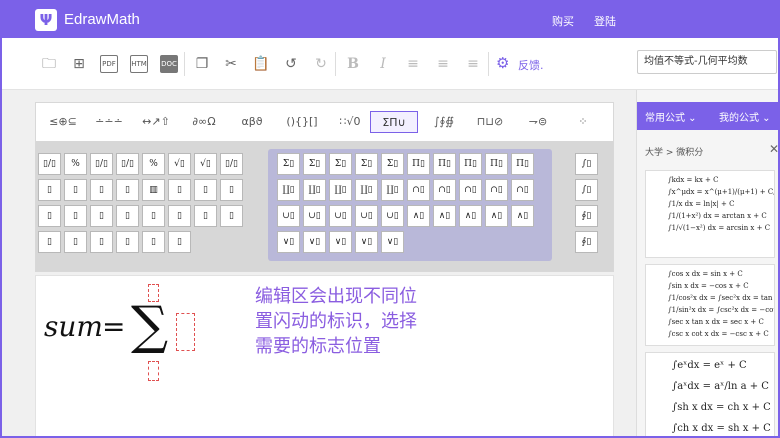 The image size is (780, 438). What do you see at coordinates (350, 122) in the screenshot?
I see `palette-tab-fractions: ∷√0` at bounding box center [350, 122].